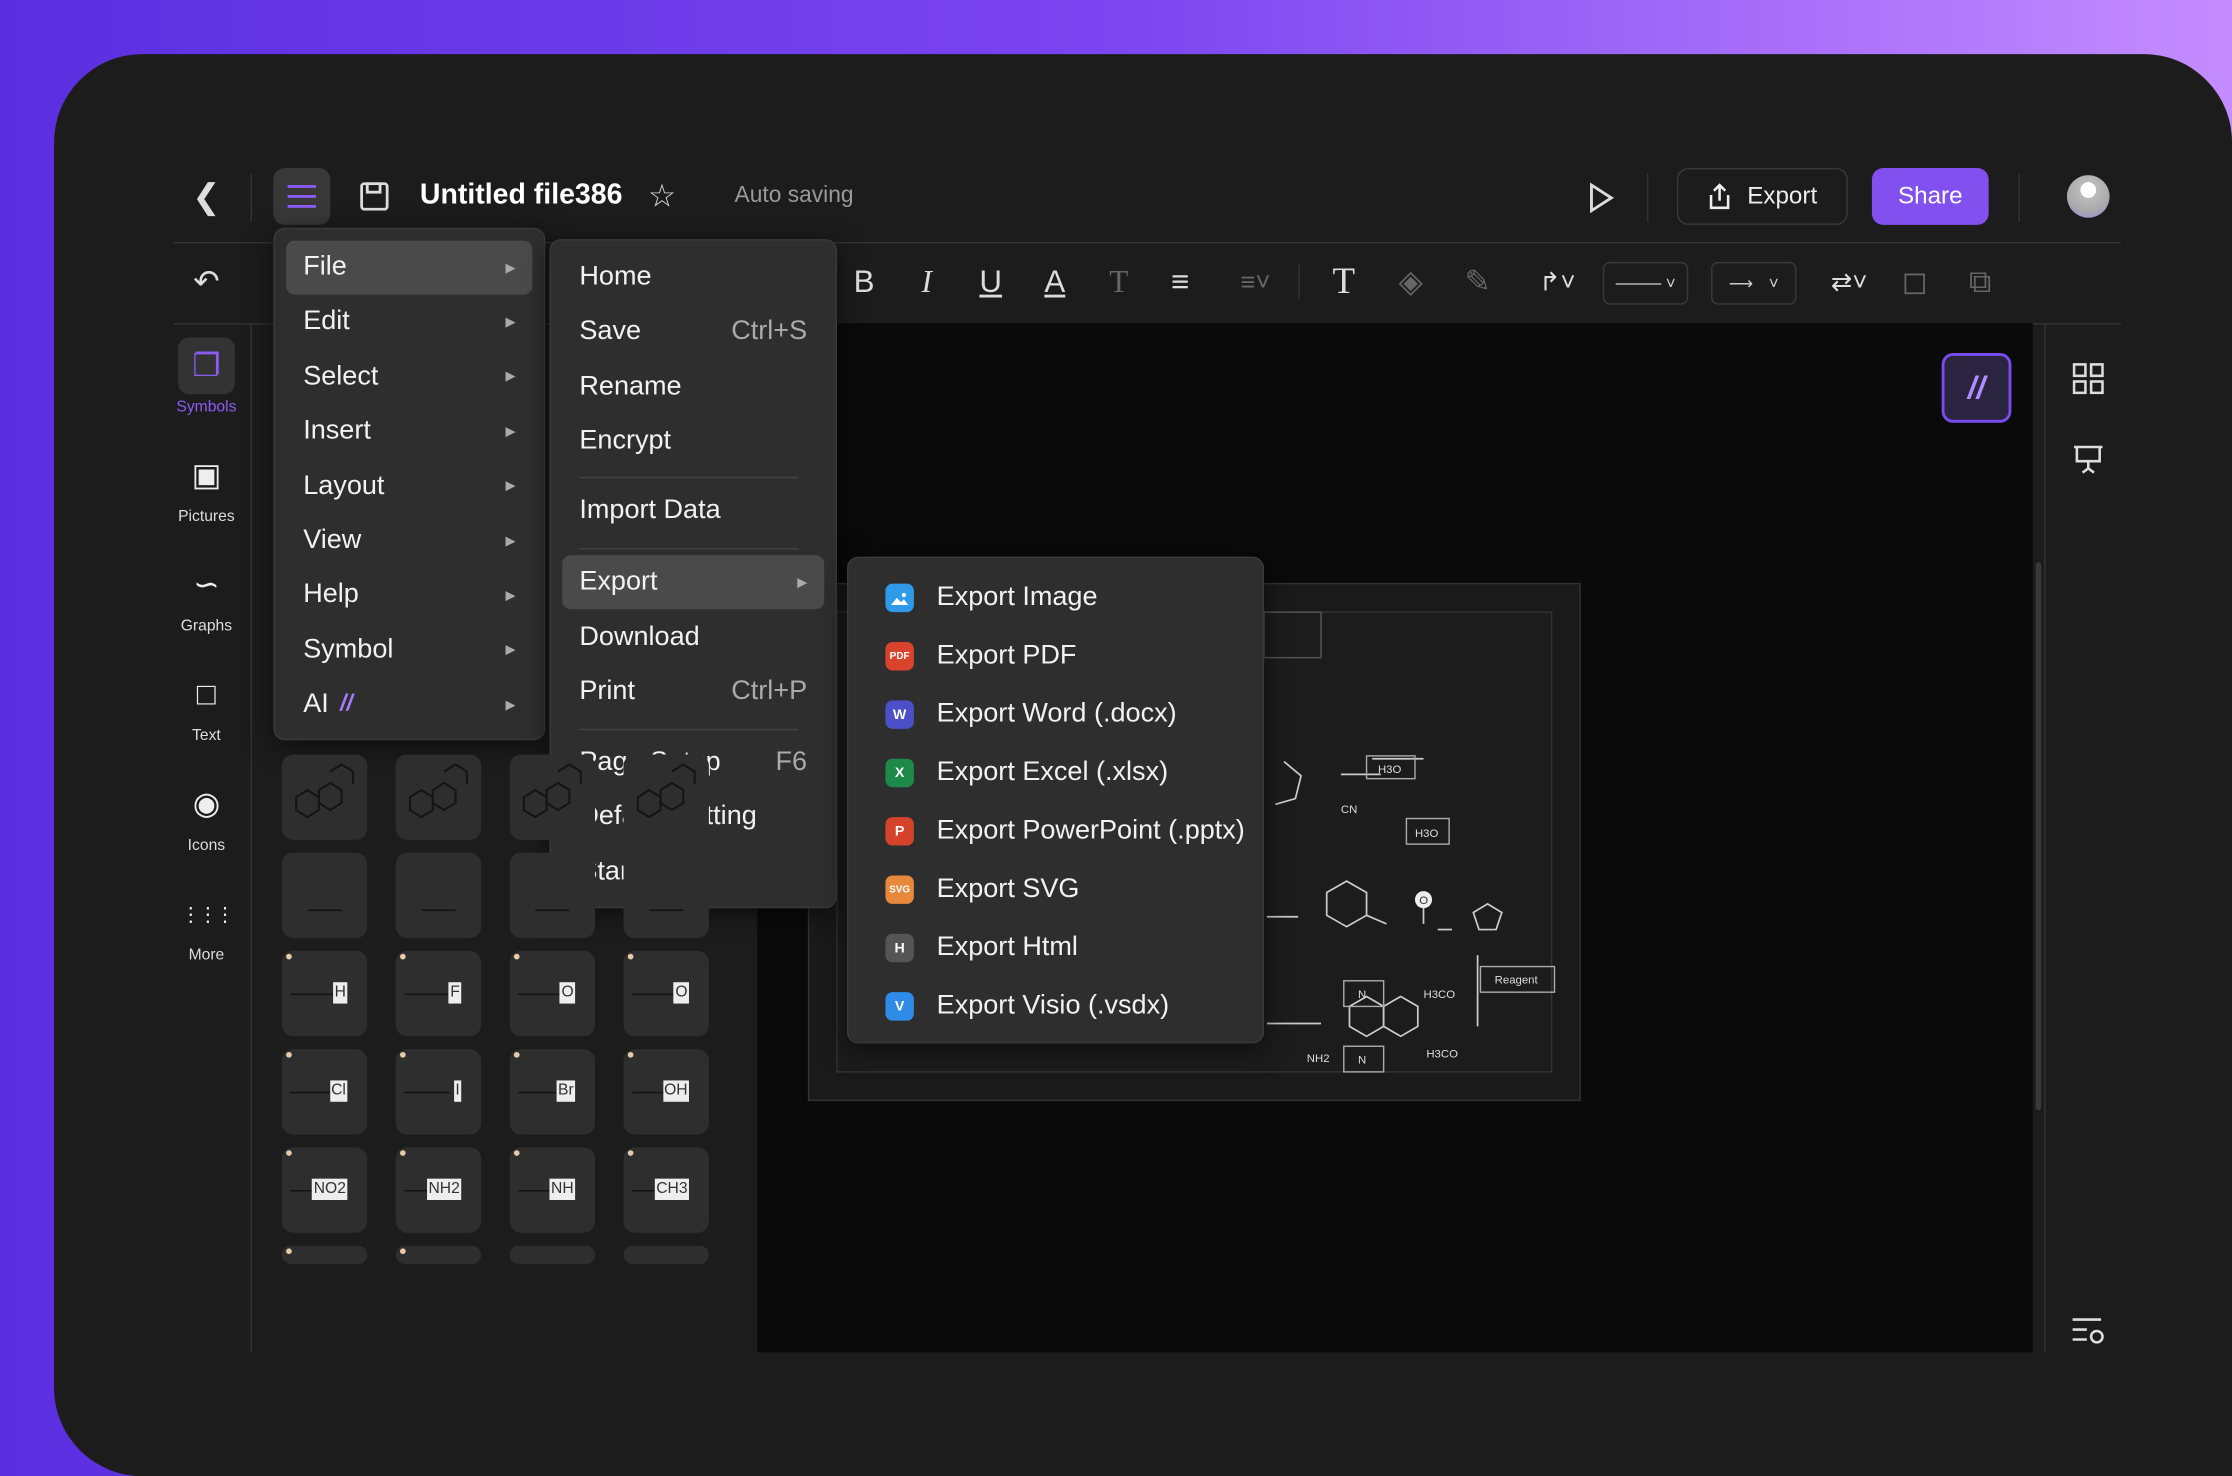 This screenshot has height=1476, width=2232. I want to click on file-type-icon: SVG, so click(899, 889).